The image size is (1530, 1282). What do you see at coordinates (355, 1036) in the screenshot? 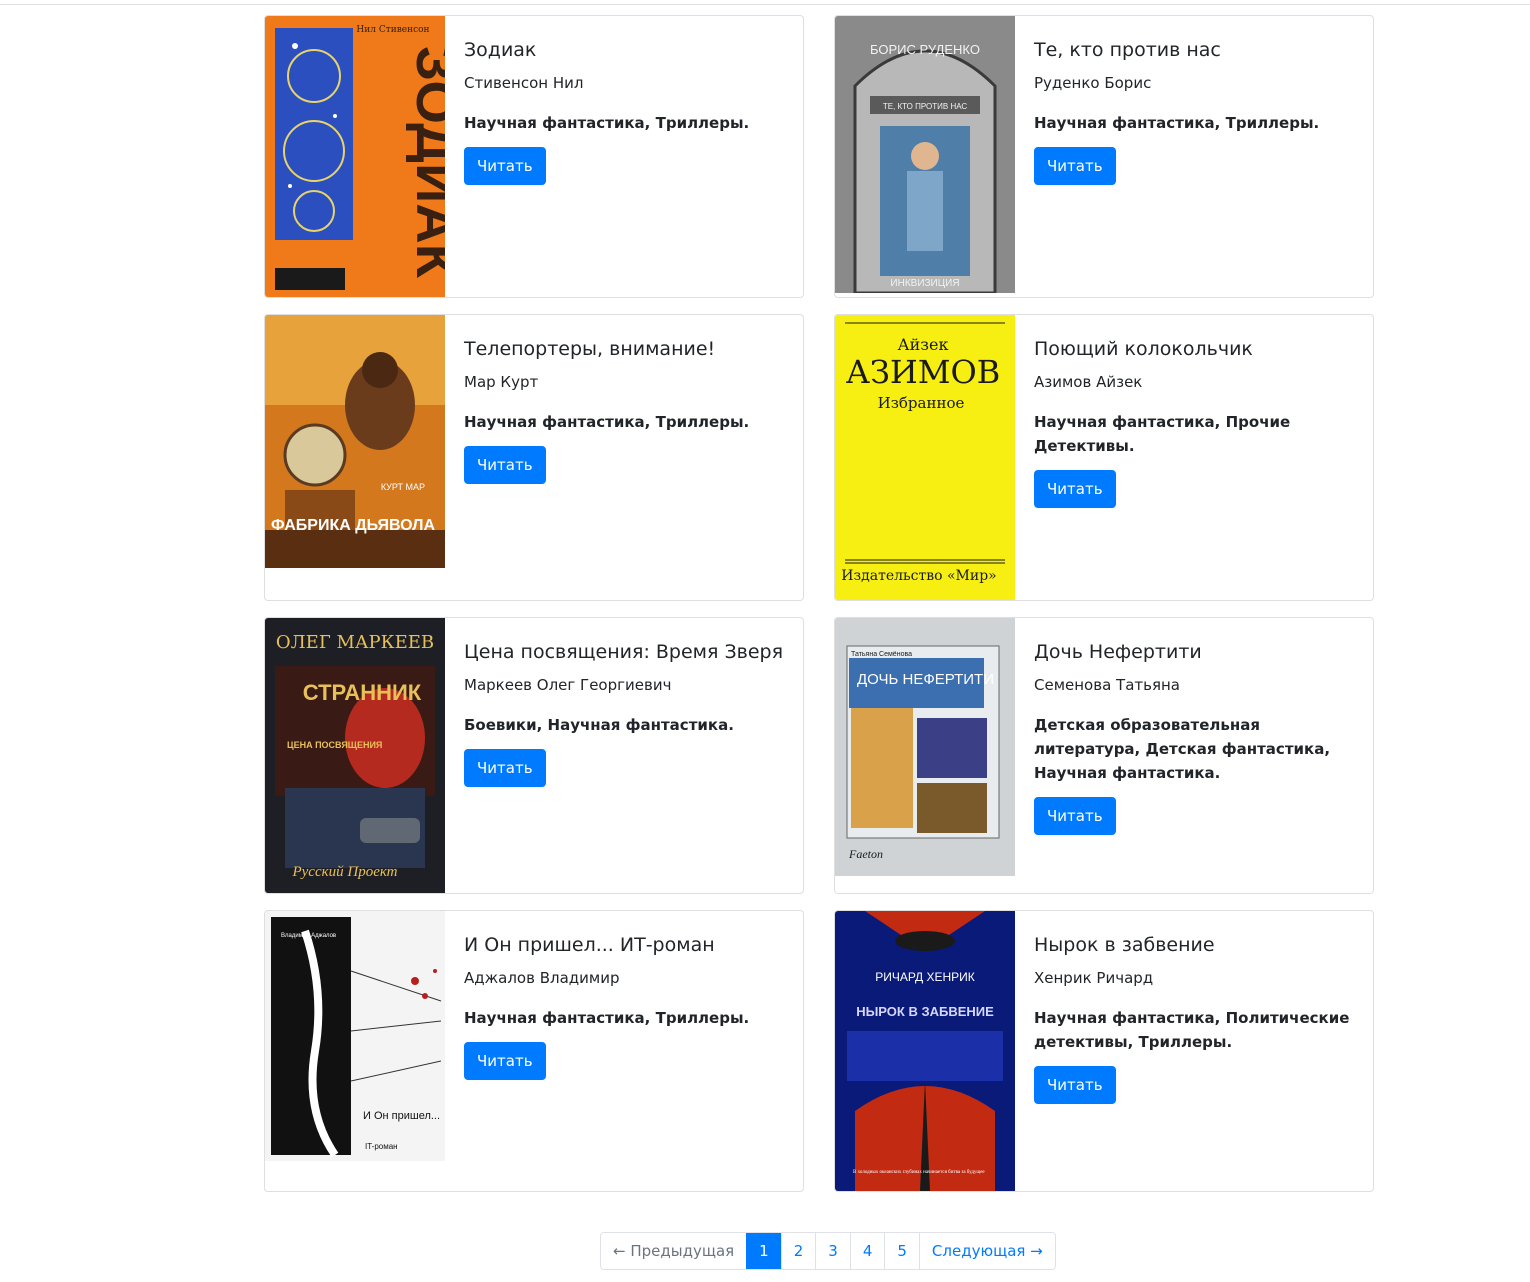
I see `book-cover-image: Владимир Аджалов И Он пришел... IT-роман` at bounding box center [355, 1036].